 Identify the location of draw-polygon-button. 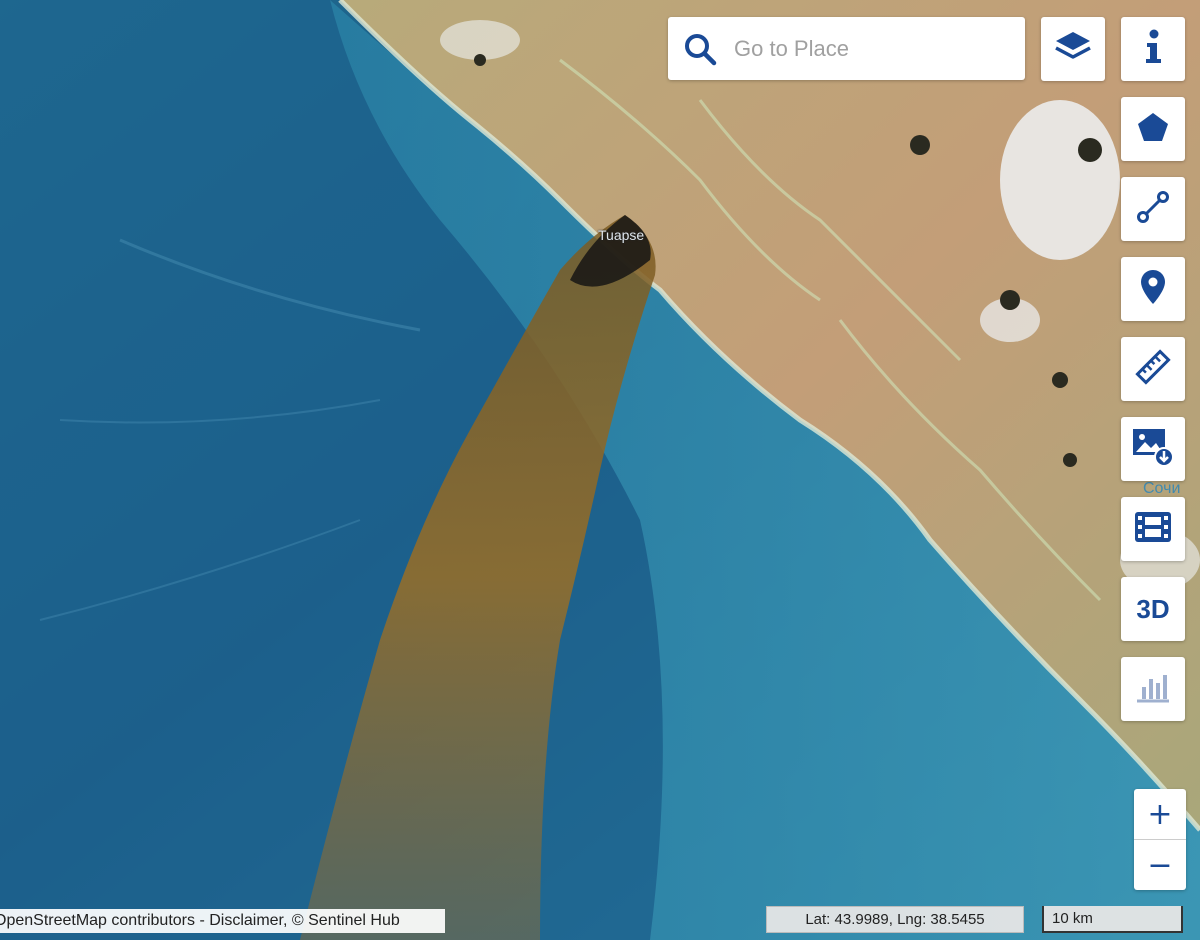
(1153, 129).